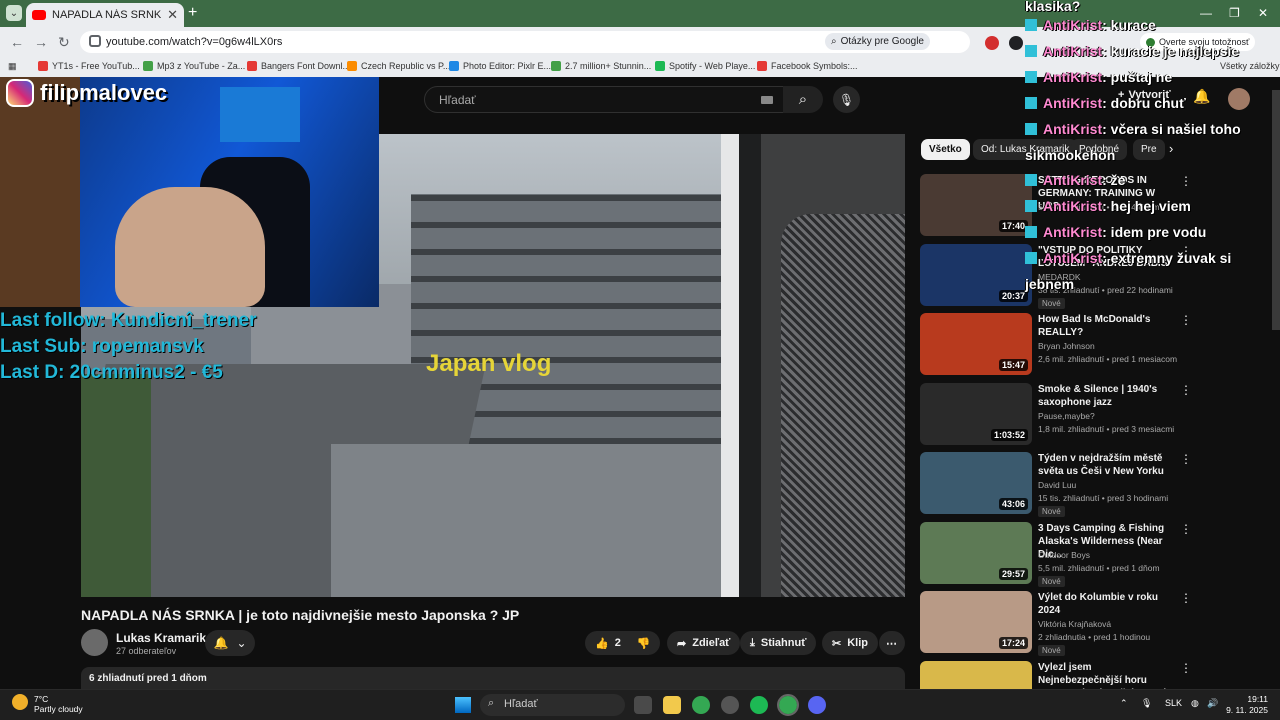 This screenshot has width=1280, height=720. Describe the element at coordinates (463, 705) in the screenshot. I see `start-icon` at that location.